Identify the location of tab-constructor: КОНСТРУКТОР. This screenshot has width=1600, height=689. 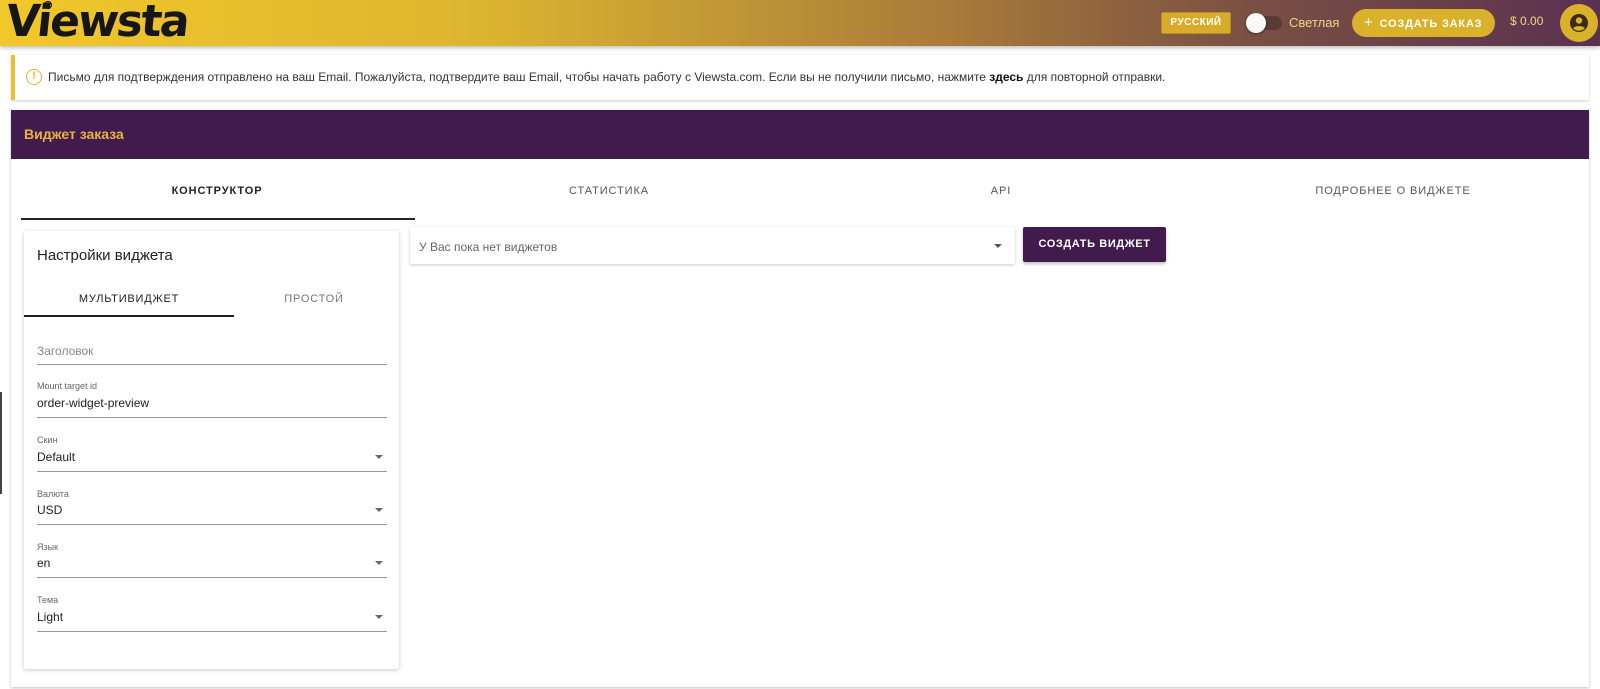
(217, 195).